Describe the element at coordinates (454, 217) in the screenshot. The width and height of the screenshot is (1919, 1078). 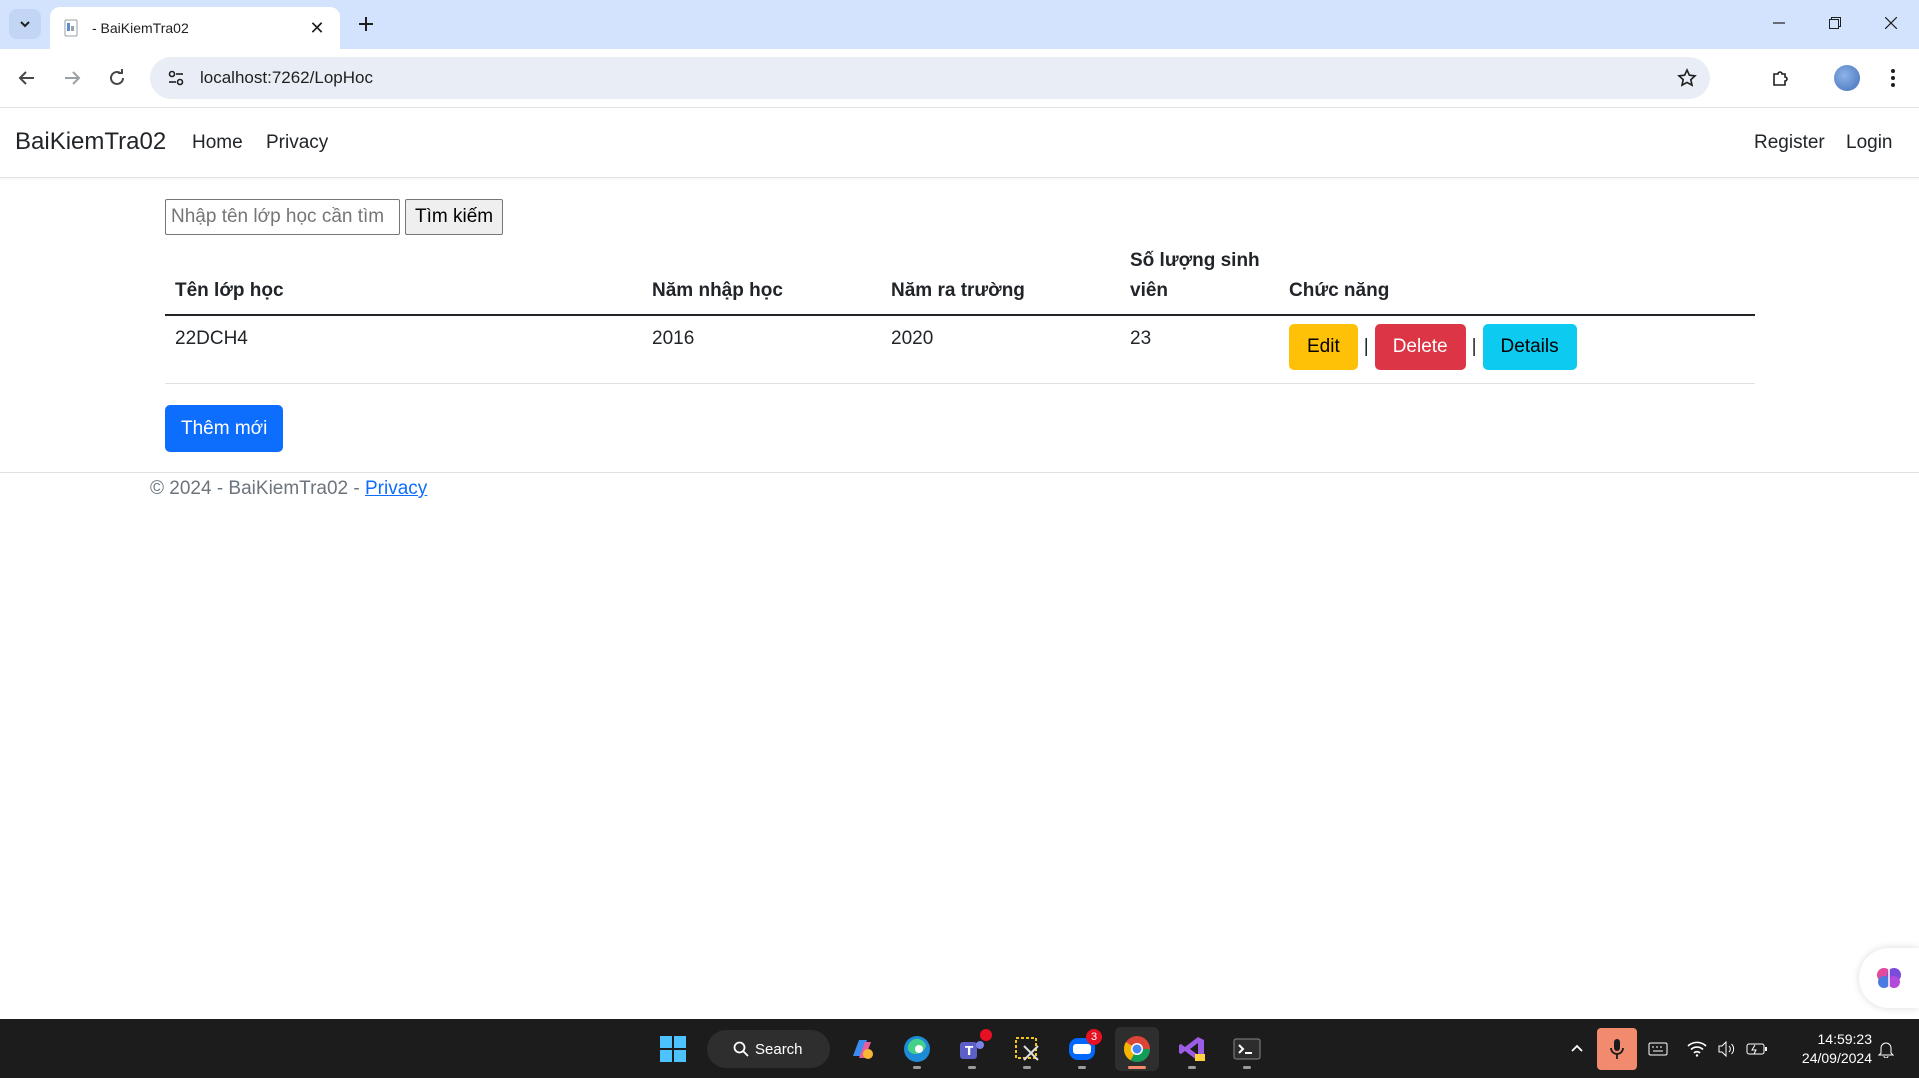
I see `search-button: Tìm kiếm` at that location.